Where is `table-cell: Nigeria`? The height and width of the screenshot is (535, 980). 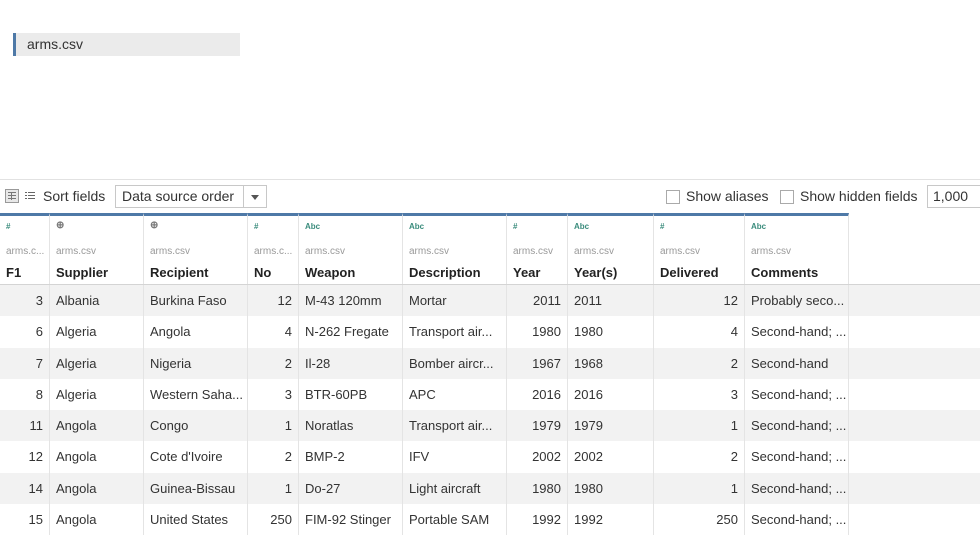 table-cell: Nigeria is located at coordinates (196, 363).